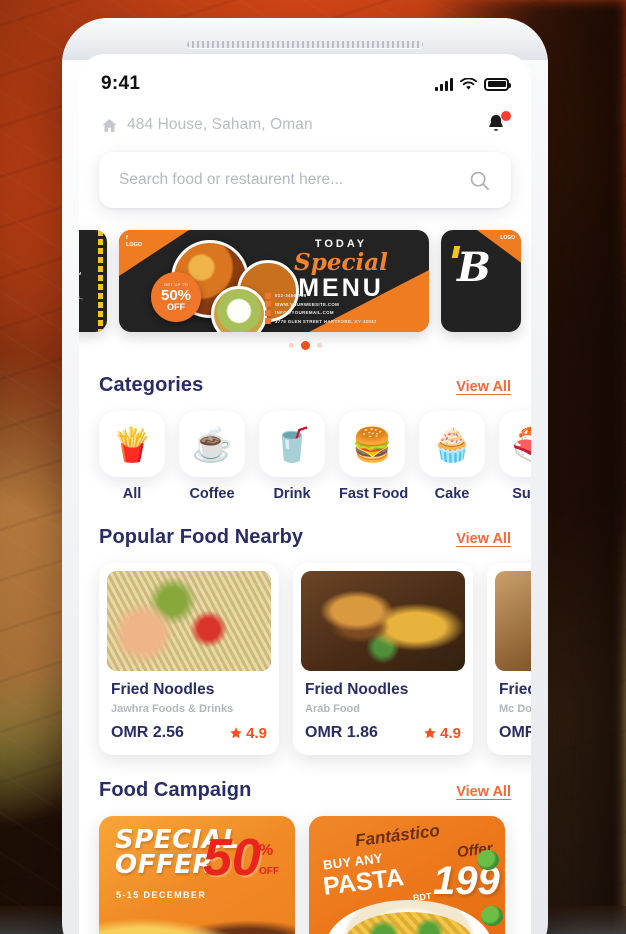 This screenshot has height=934, width=626. Describe the element at coordinates (506, 116) in the screenshot. I see `notification-badge-dot` at that location.